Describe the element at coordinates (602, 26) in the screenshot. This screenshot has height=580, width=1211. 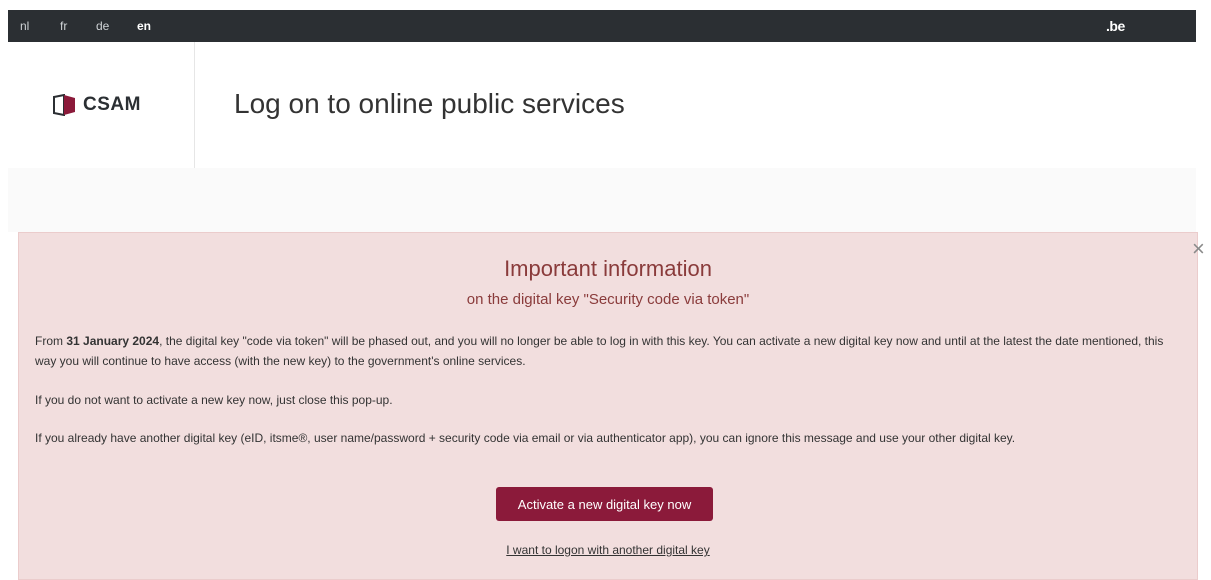
I see `top-bar: nl fr de en .be` at that location.